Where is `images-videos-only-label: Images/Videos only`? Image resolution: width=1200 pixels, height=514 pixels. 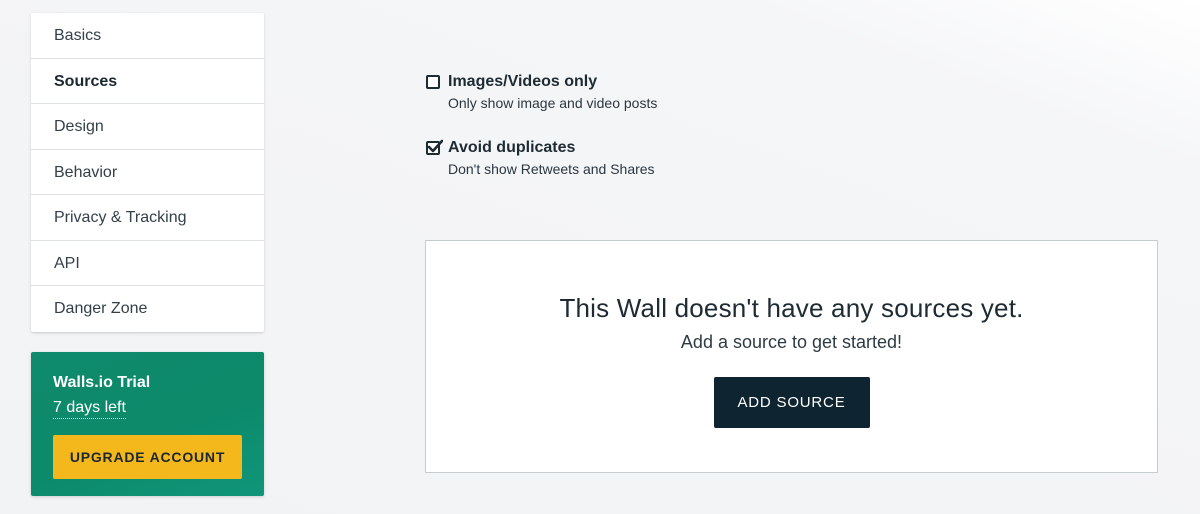 images-videos-only-label: Images/Videos only is located at coordinates (522, 82).